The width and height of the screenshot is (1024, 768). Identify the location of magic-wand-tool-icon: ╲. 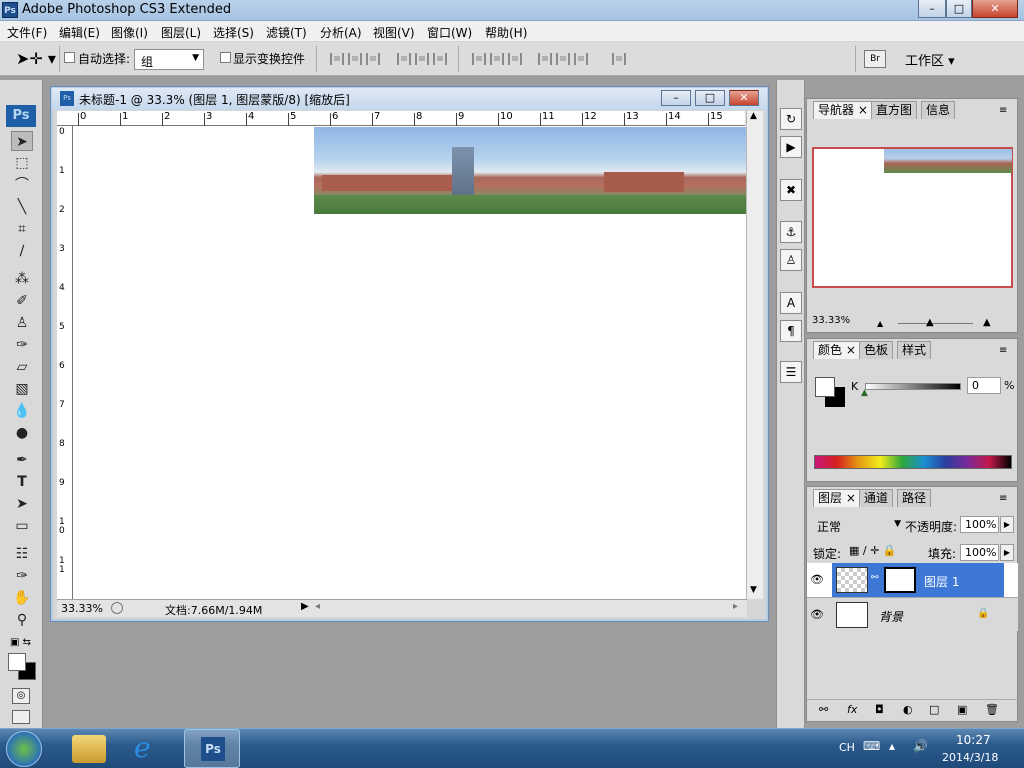
(22, 207).